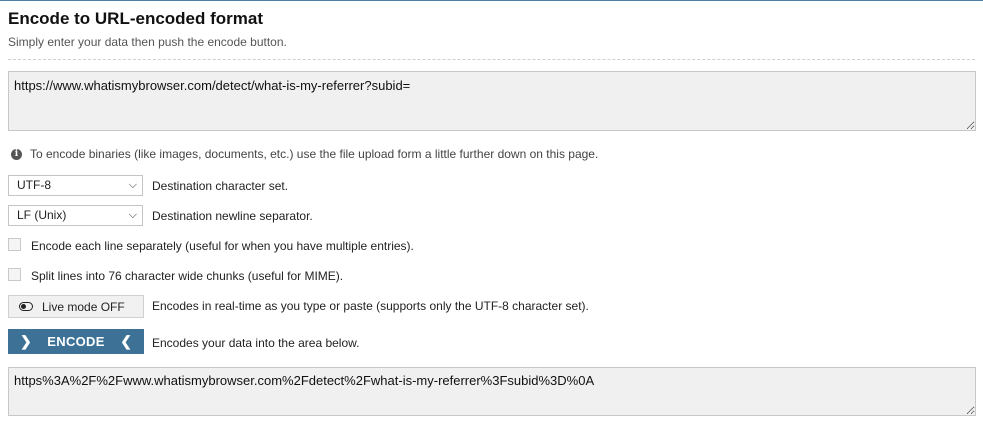 This screenshot has height=425, width=983. I want to click on split-lines-checkbox, so click(14, 274).